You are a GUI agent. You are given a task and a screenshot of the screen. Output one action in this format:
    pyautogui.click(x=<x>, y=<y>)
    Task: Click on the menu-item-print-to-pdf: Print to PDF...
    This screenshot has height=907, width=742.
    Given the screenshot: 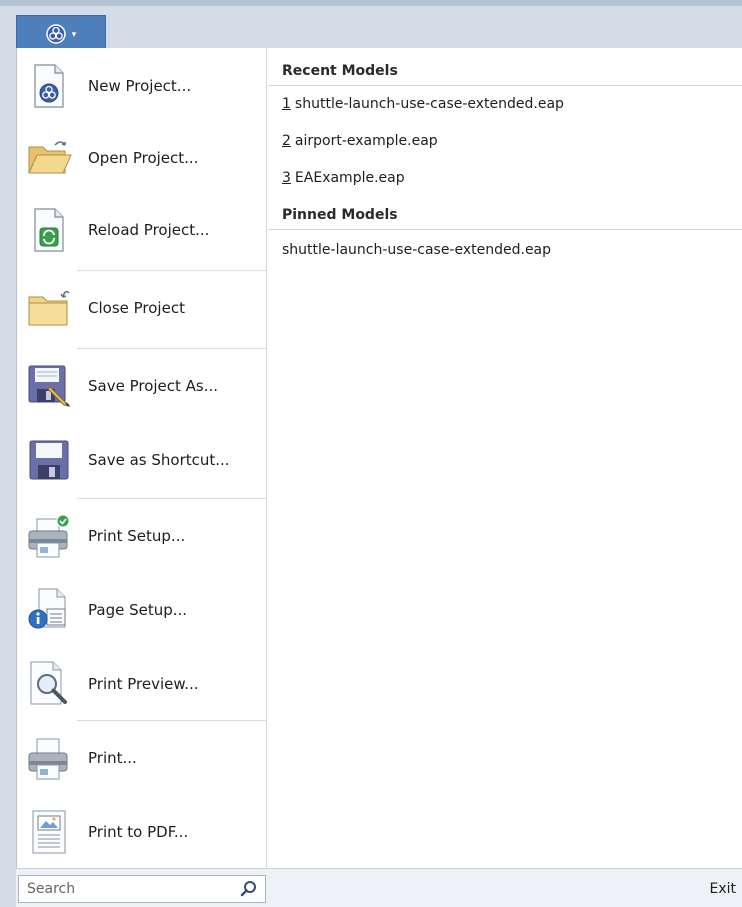 What is the action you would take?
    pyautogui.click(x=141, y=832)
    